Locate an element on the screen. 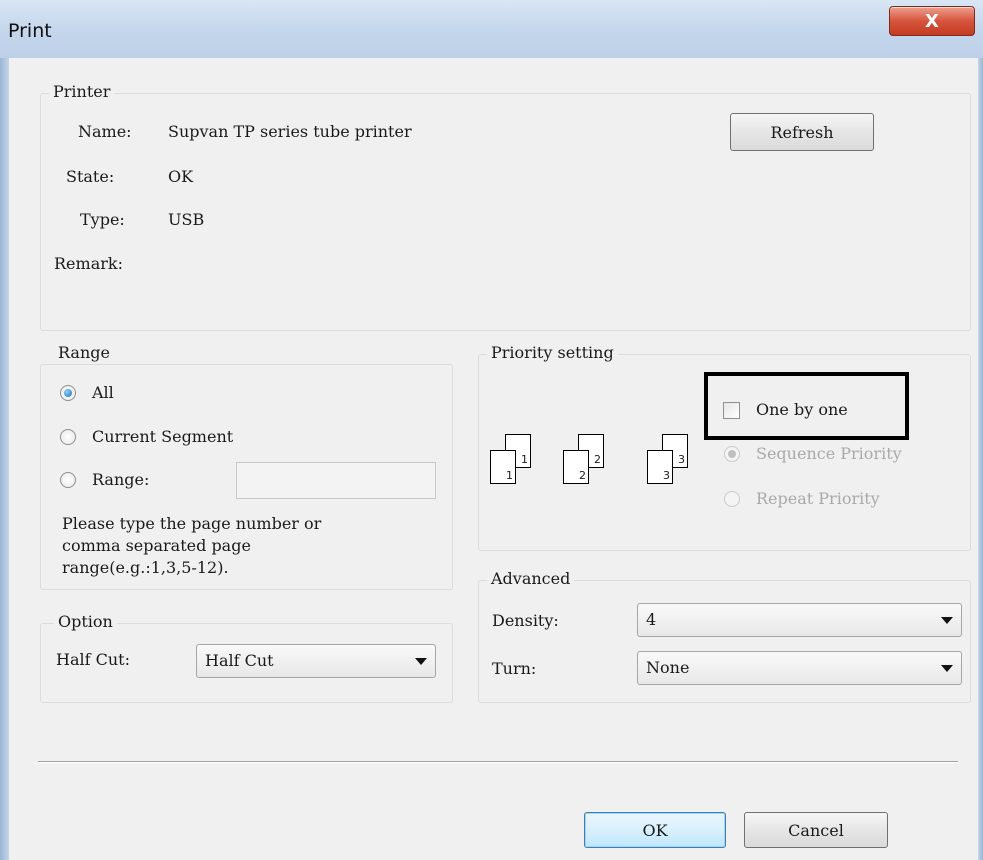 Image resolution: width=983 pixels, height=860 pixels. density-dropdown: 4 is located at coordinates (799, 620).